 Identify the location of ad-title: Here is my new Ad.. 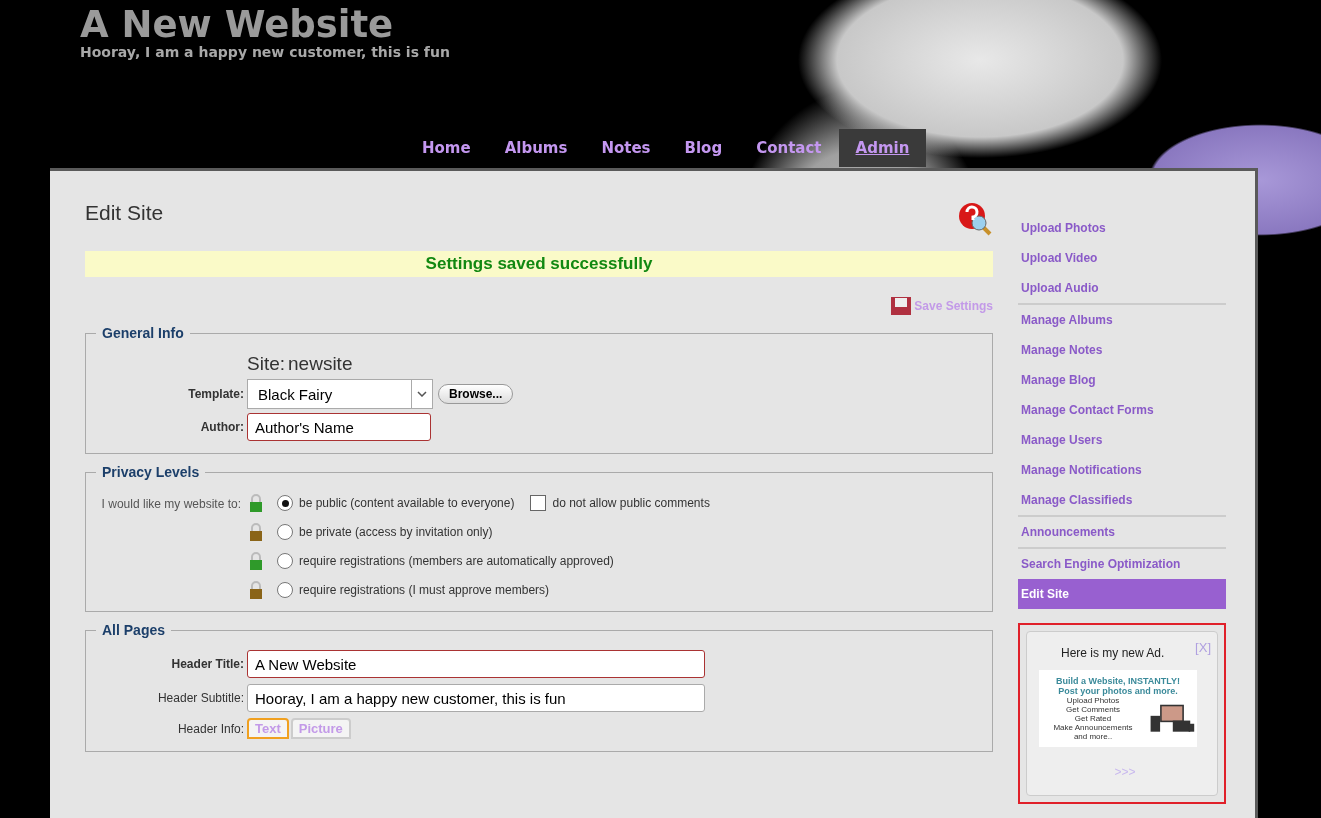
(1113, 653).